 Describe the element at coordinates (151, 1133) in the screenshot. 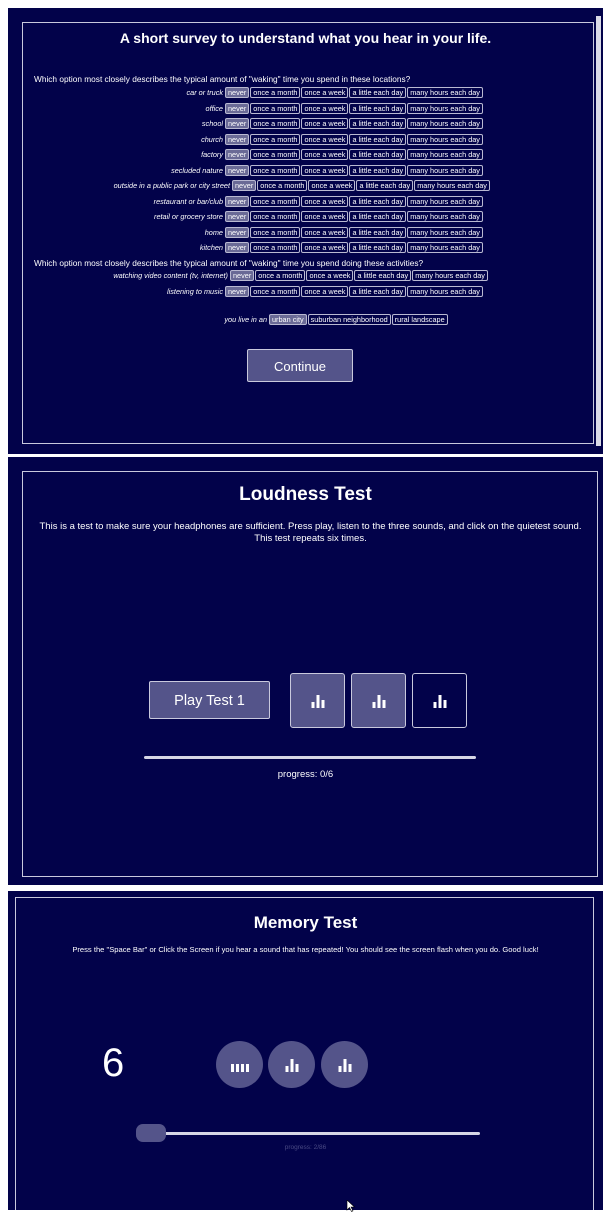

I see `memory-progress-handle` at that location.